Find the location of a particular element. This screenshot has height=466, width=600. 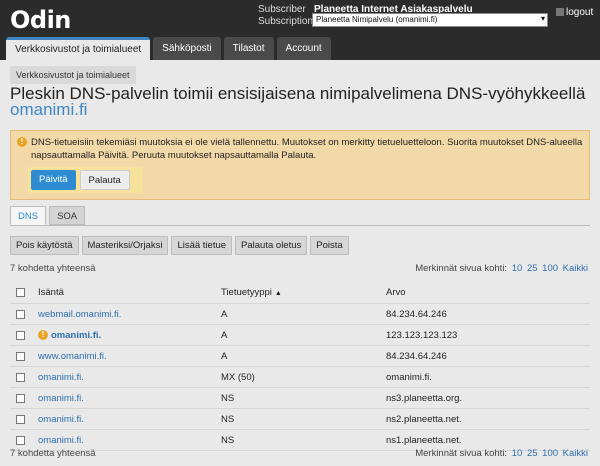

table-row: omanimi.fi. NS ns2.planeetta.net. is located at coordinates (300, 419).